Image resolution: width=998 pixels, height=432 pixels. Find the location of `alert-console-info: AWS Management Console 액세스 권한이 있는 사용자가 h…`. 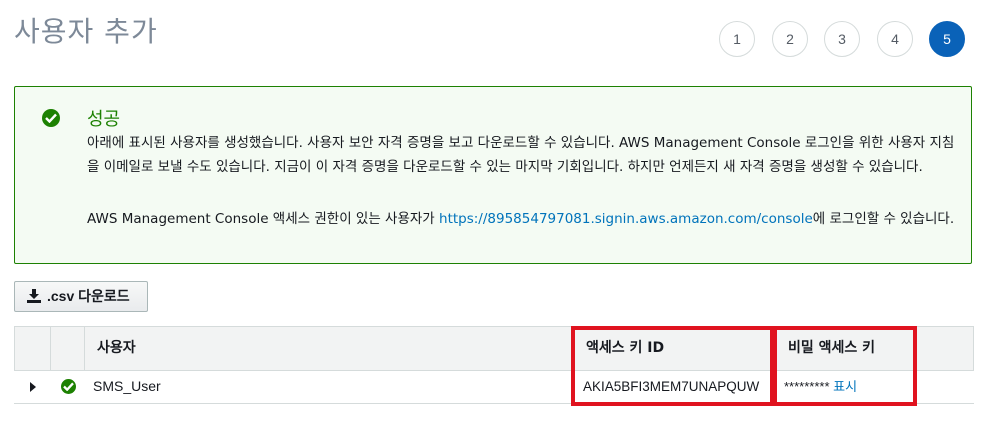

alert-console-info: AWS Management Console 액세스 권한이 있는 사용자가 h… is located at coordinates (527, 219).